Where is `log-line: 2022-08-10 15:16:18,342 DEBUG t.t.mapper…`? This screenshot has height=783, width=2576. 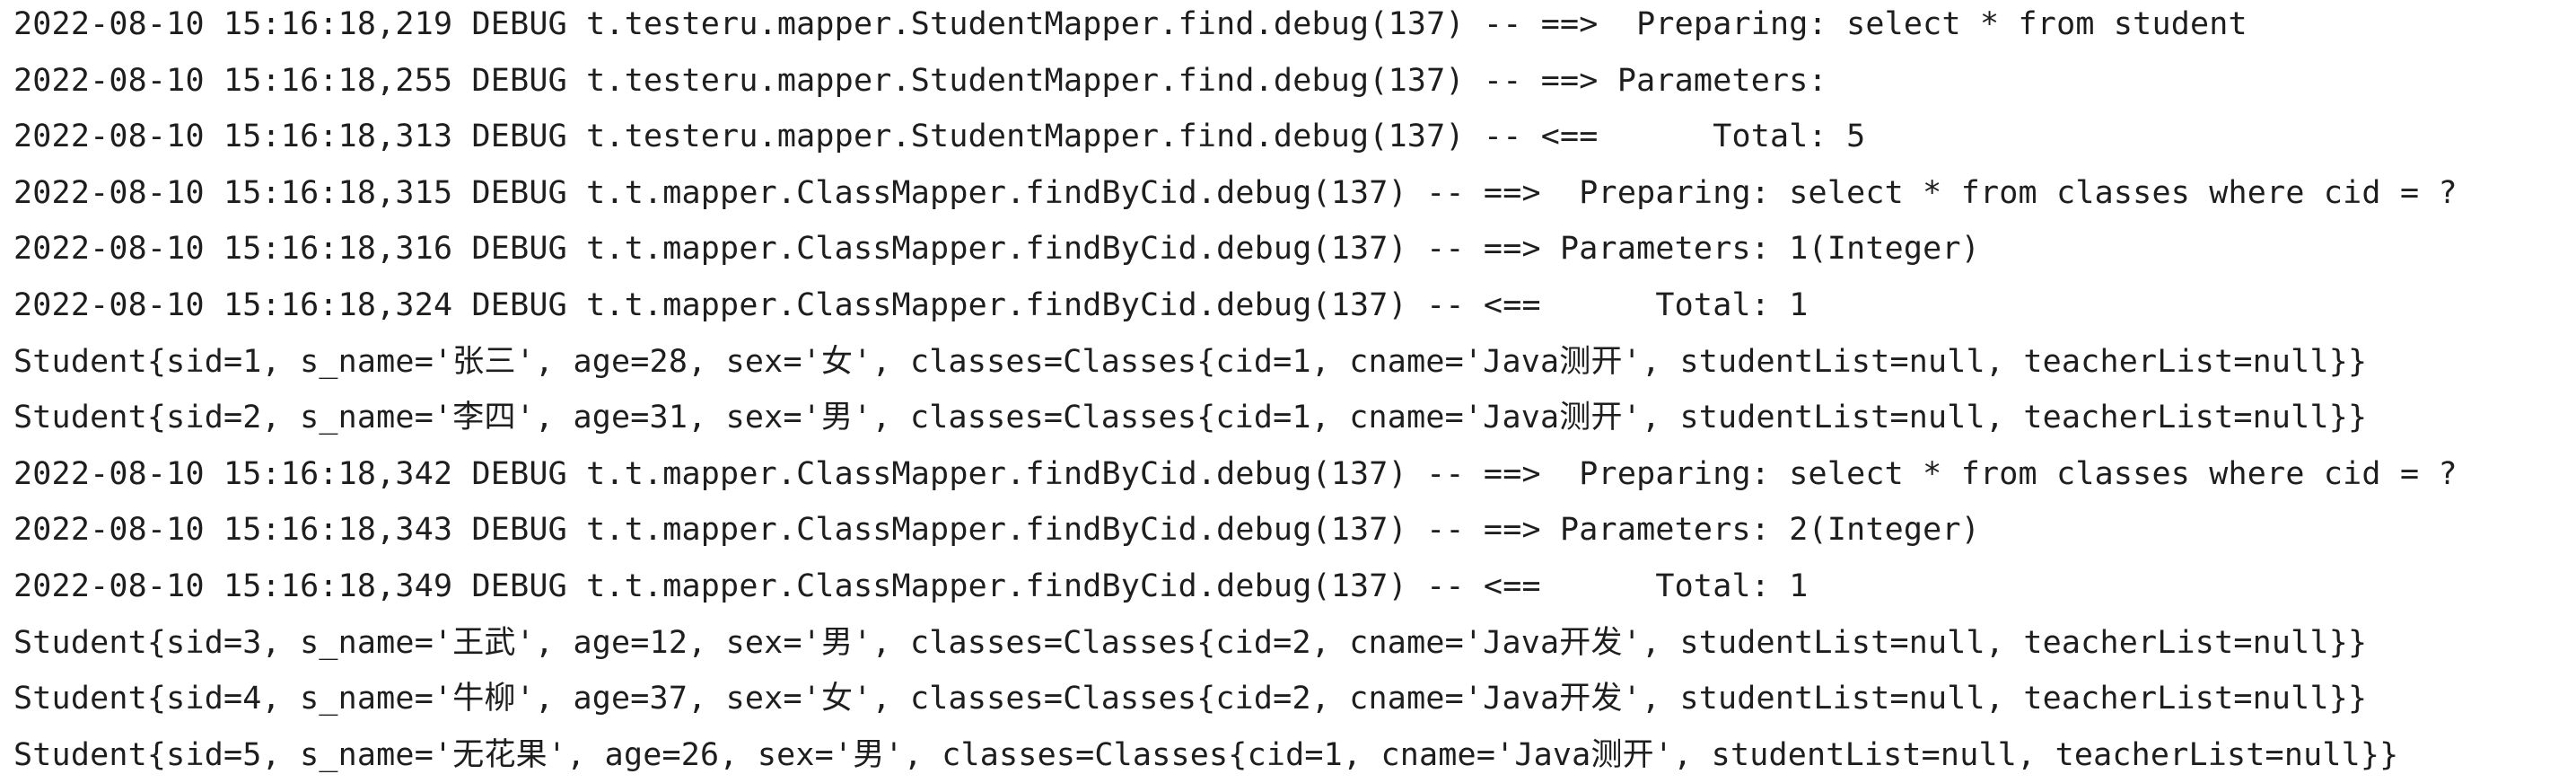 log-line: 2022-08-10 15:16:18,342 DEBUG t.t.mapper… is located at coordinates (1235, 473).